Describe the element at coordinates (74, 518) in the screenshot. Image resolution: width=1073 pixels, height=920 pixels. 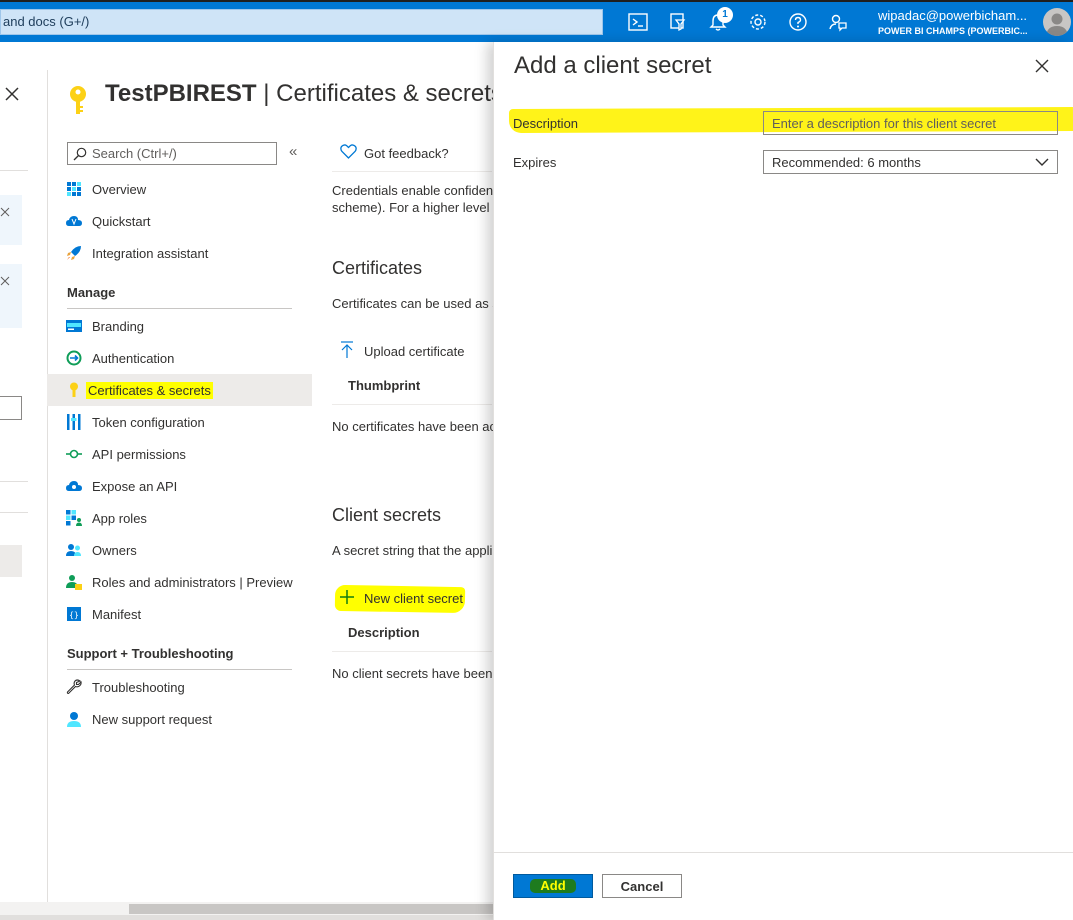
I see `app-roles-icon` at that location.